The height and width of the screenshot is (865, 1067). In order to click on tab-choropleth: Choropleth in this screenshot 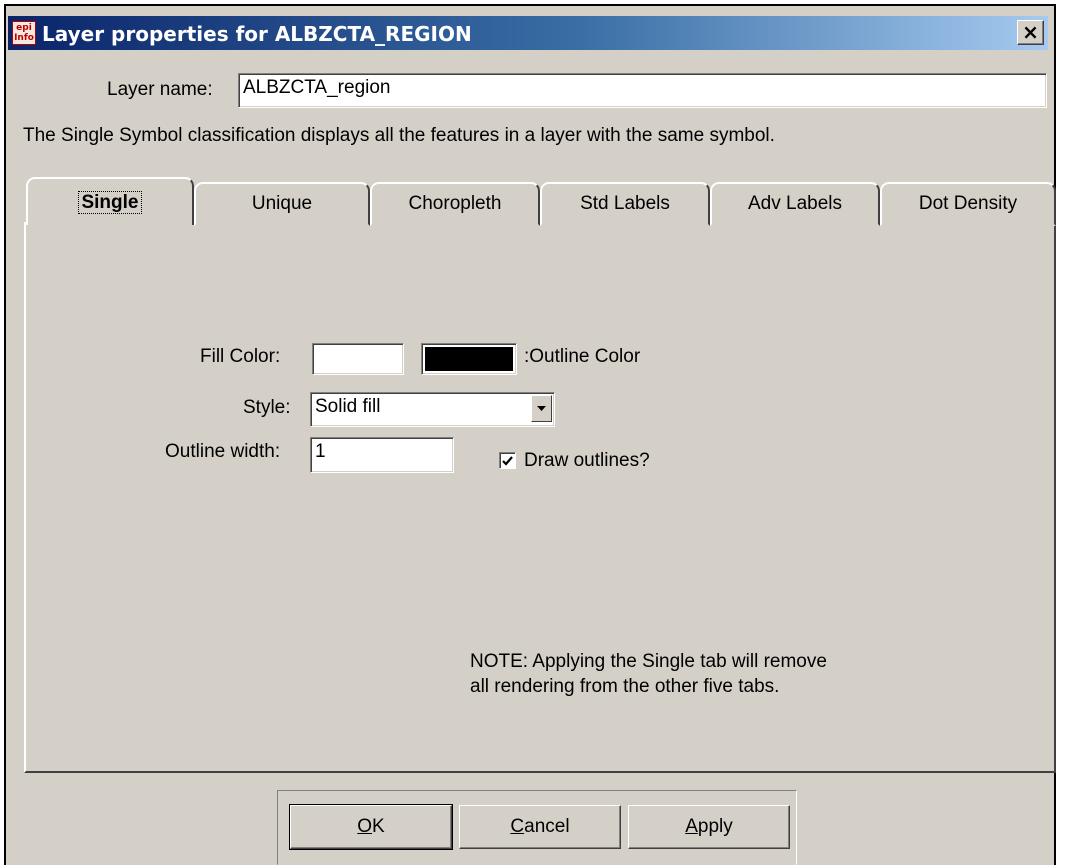, I will do `click(455, 204)`.